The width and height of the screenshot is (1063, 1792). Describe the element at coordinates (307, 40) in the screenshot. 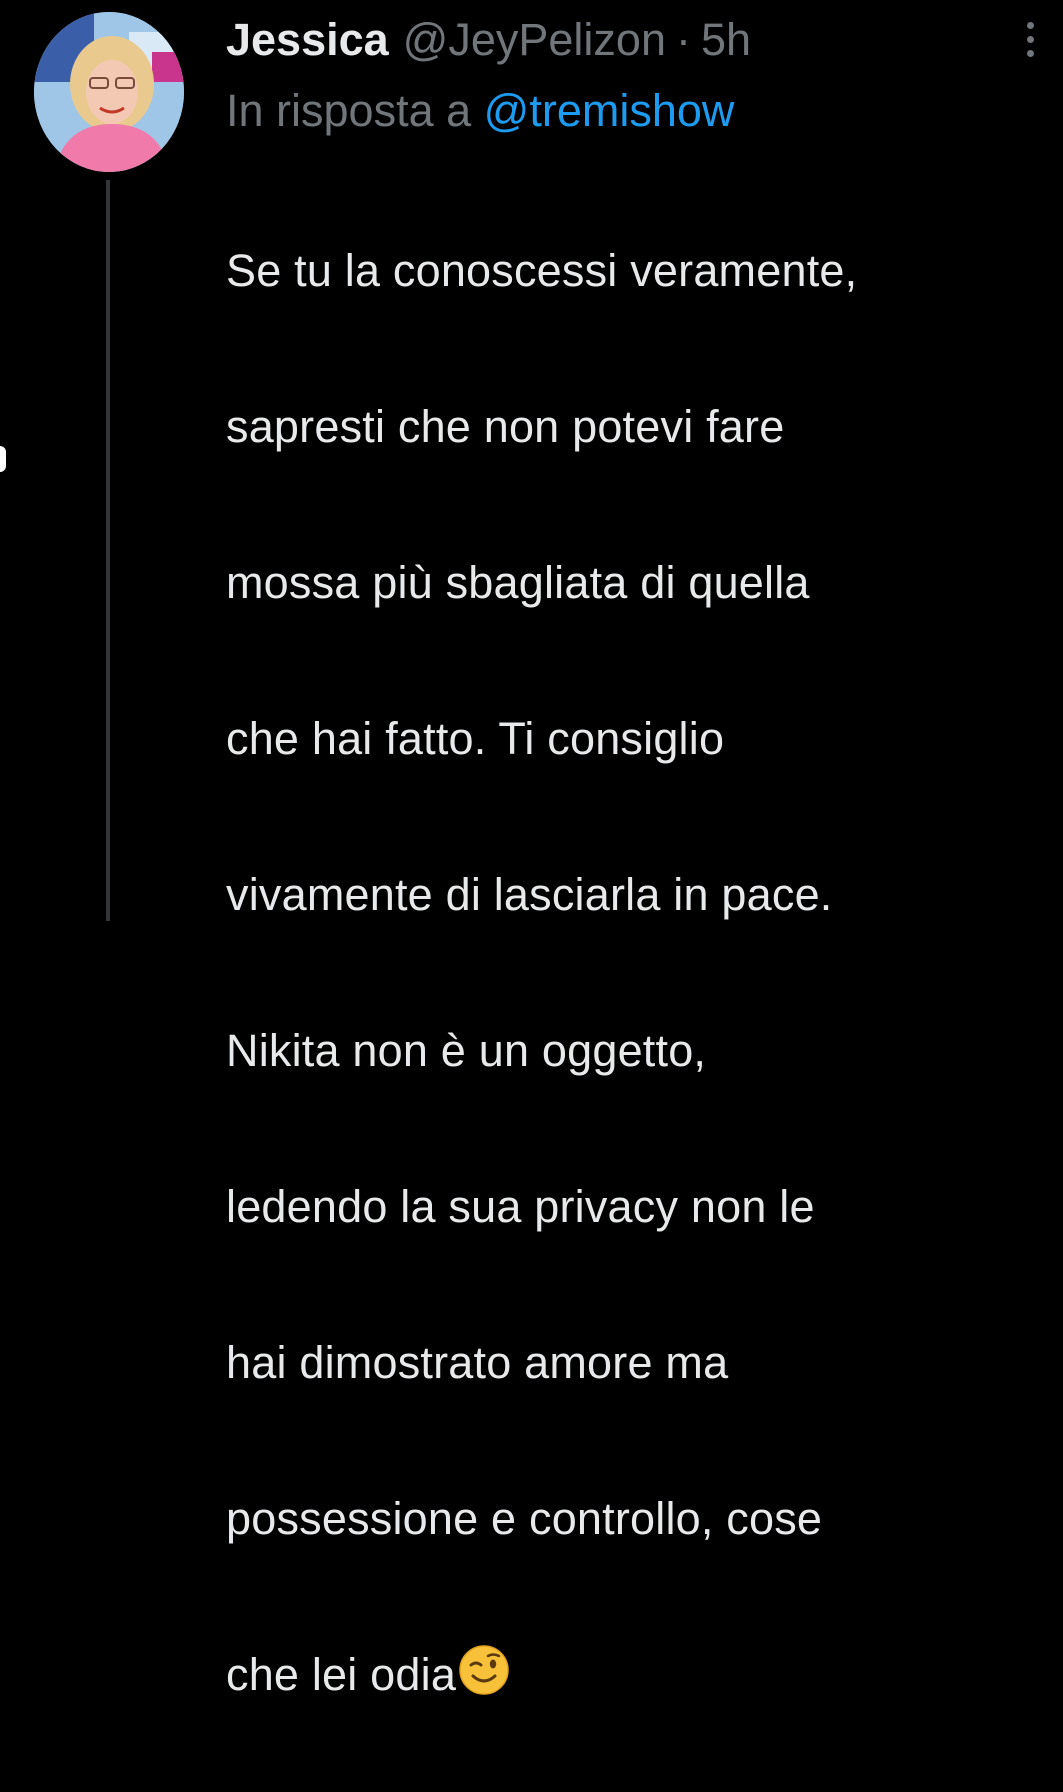

I see `author-name: Jessica` at that location.